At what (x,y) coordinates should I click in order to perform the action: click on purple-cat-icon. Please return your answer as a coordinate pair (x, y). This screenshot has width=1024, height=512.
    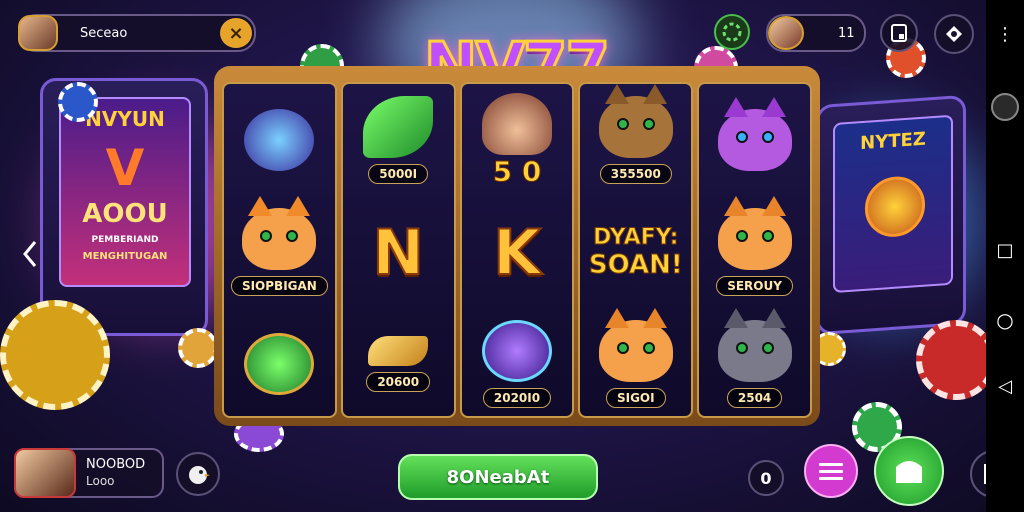
    Looking at the image, I should click on (754, 134).